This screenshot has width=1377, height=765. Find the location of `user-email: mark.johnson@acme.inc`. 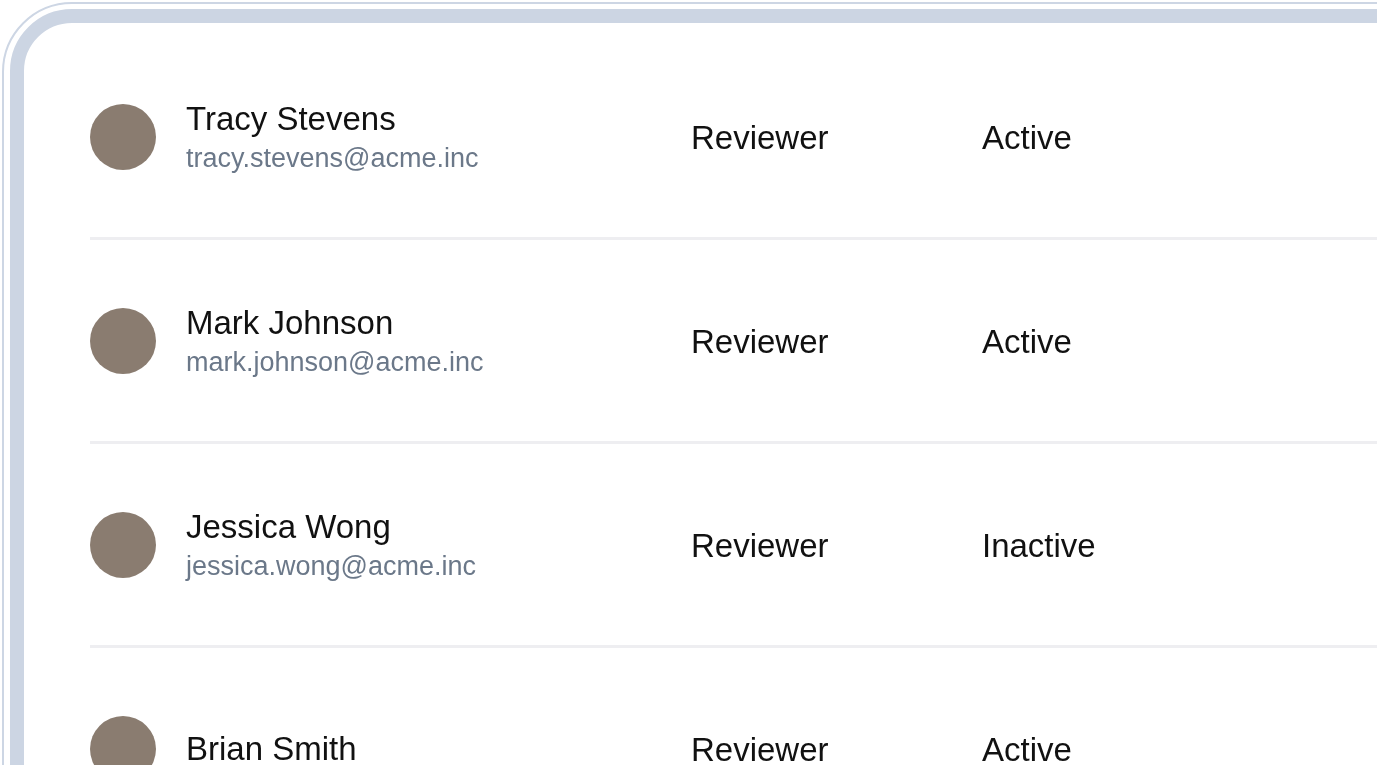

user-email: mark.johnson@acme.inc is located at coordinates (335, 362).